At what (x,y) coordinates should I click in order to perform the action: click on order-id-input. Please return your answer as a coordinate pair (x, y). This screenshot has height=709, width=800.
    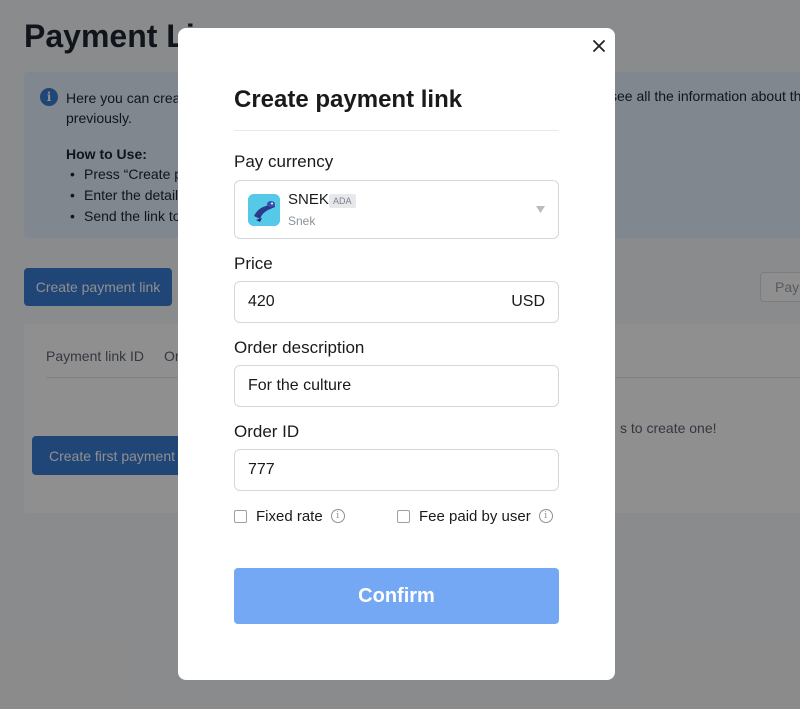
    Looking at the image, I should click on (373, 470).